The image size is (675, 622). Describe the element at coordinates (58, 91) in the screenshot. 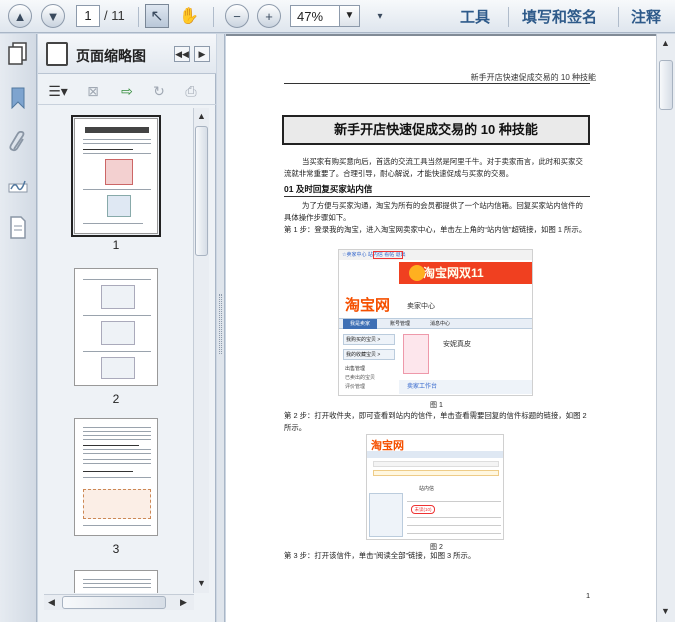

I see `thumbnail-options-button: ☰▾` at that location.